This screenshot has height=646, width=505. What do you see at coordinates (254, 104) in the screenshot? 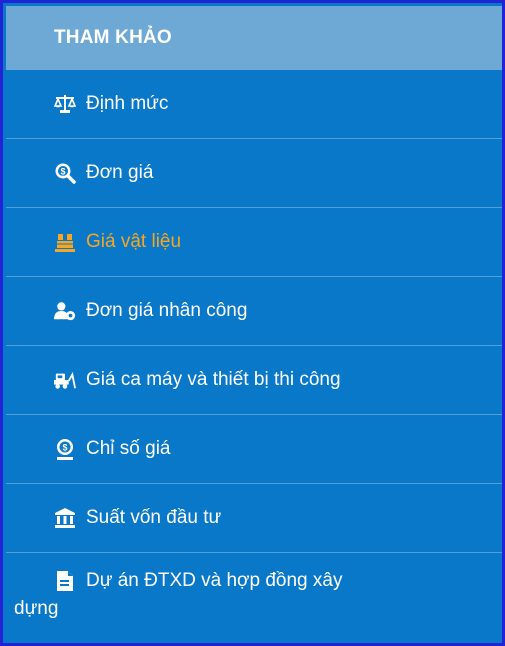
I see `menu-item-dinh-muc: Định mức` at bounding box center [254, 104].